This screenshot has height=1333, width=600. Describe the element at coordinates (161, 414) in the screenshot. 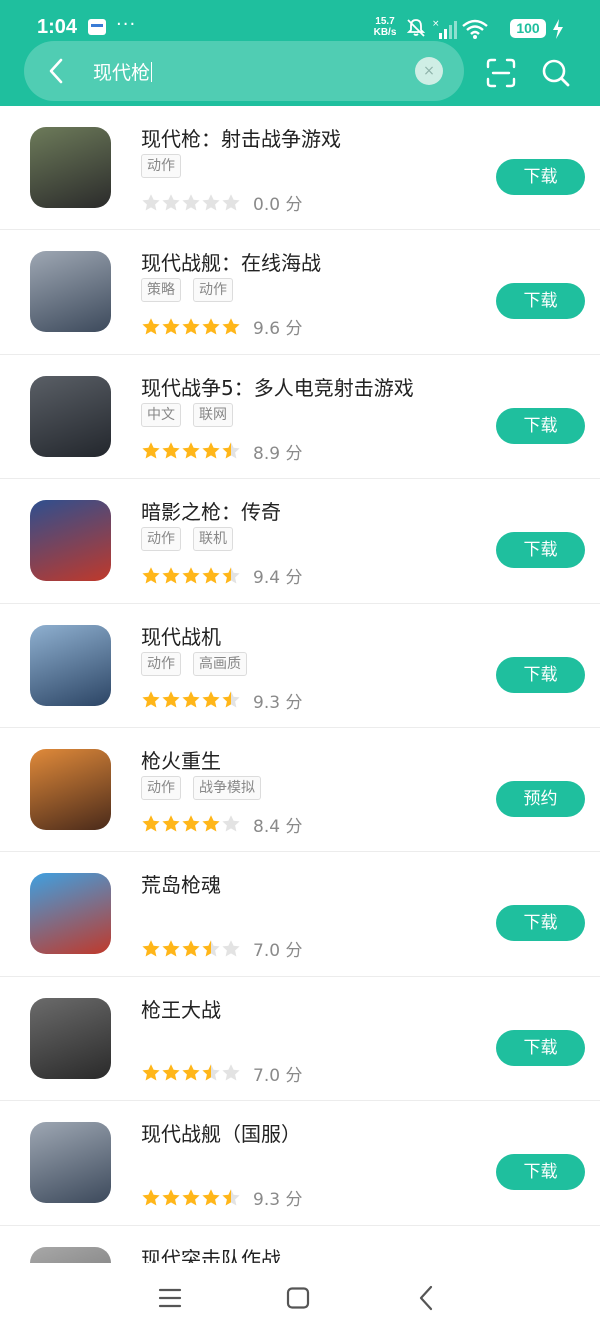

I see `tag: 中文` at that location.